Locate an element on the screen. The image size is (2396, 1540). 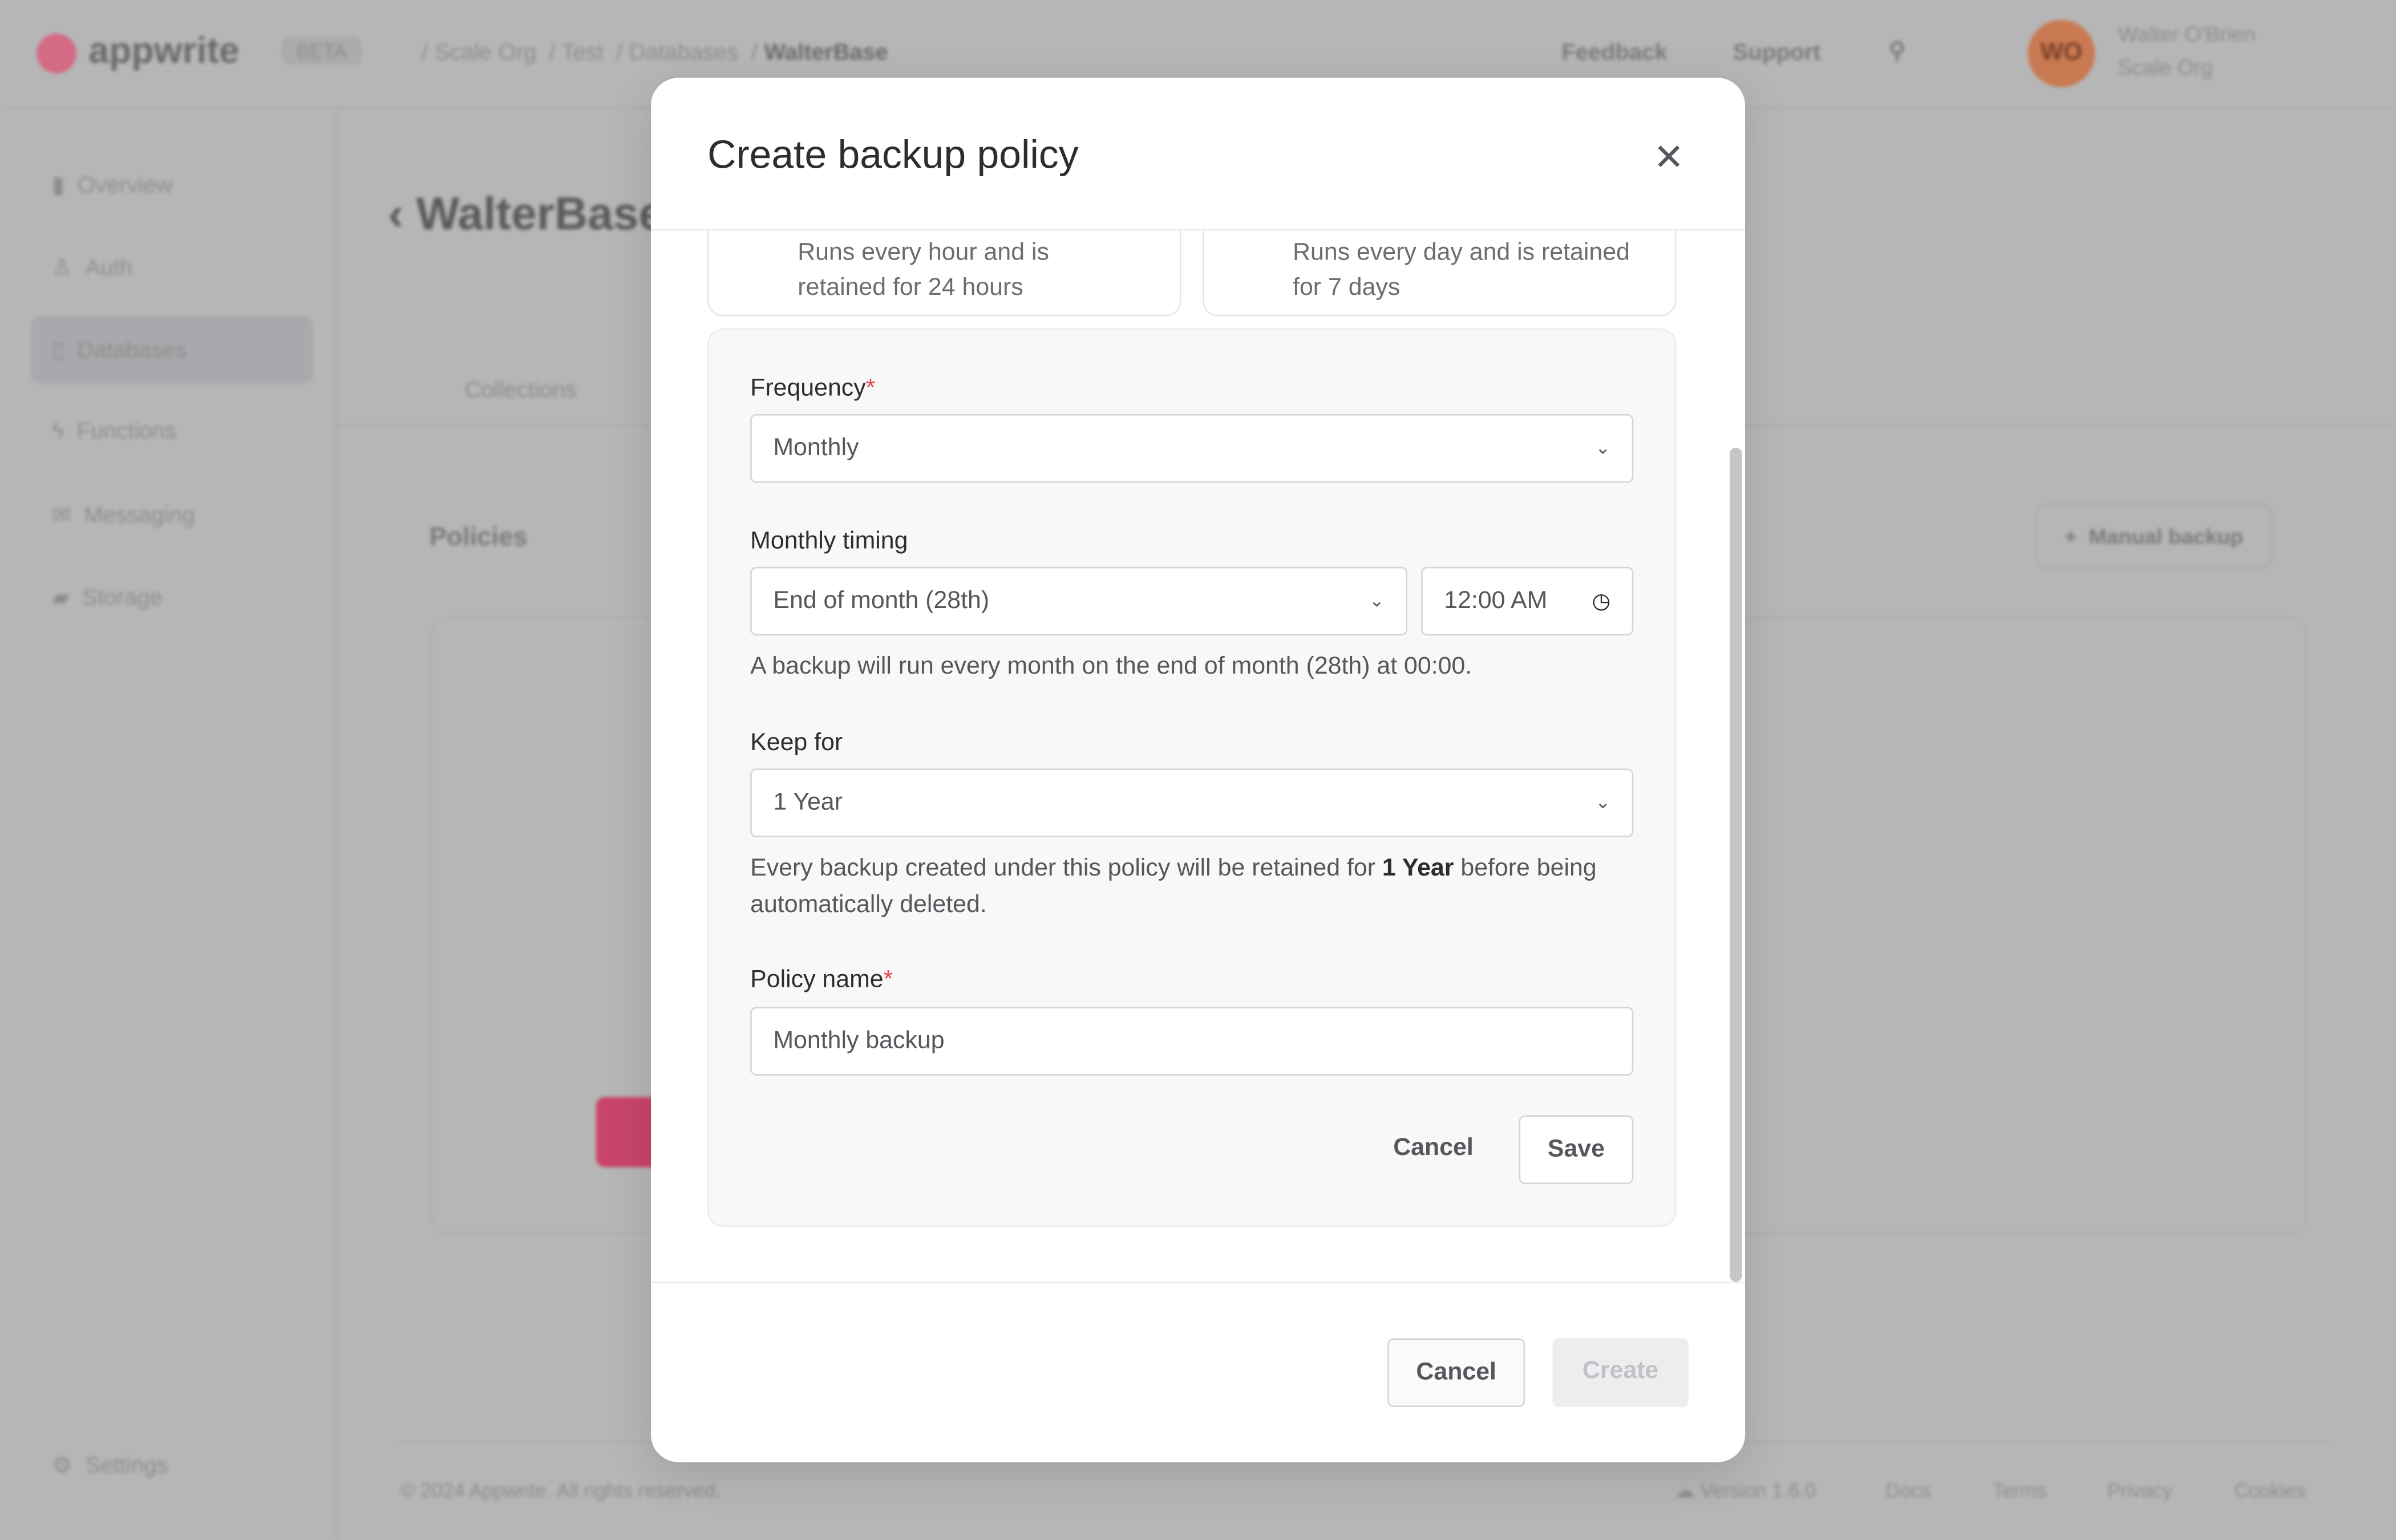
card-description: retained for 24 hours is located at coordinates (911, 288).